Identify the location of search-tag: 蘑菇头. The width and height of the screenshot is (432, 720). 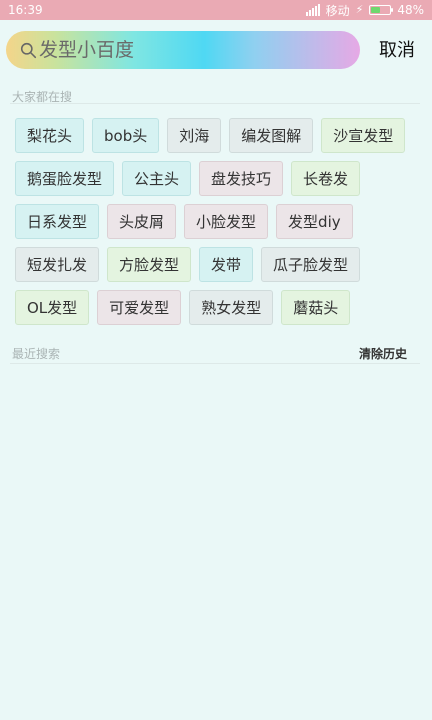
(316, 307).